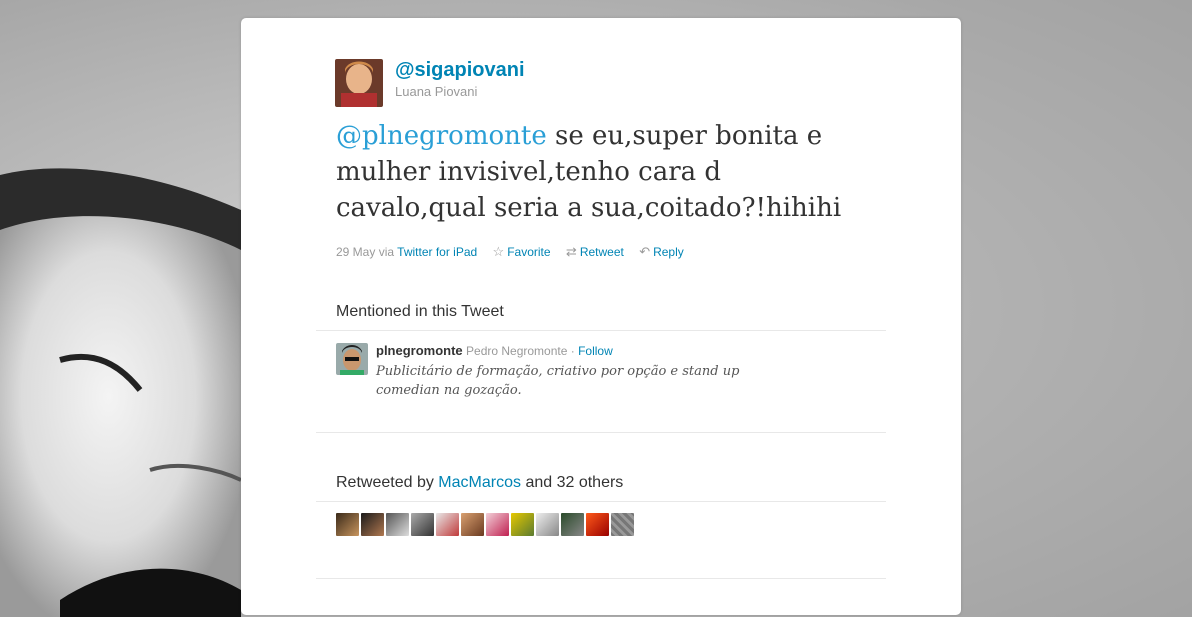 This screenshot has width=1192, height=617. I want to click on retweet-label: Retweet, so click(601, 252).